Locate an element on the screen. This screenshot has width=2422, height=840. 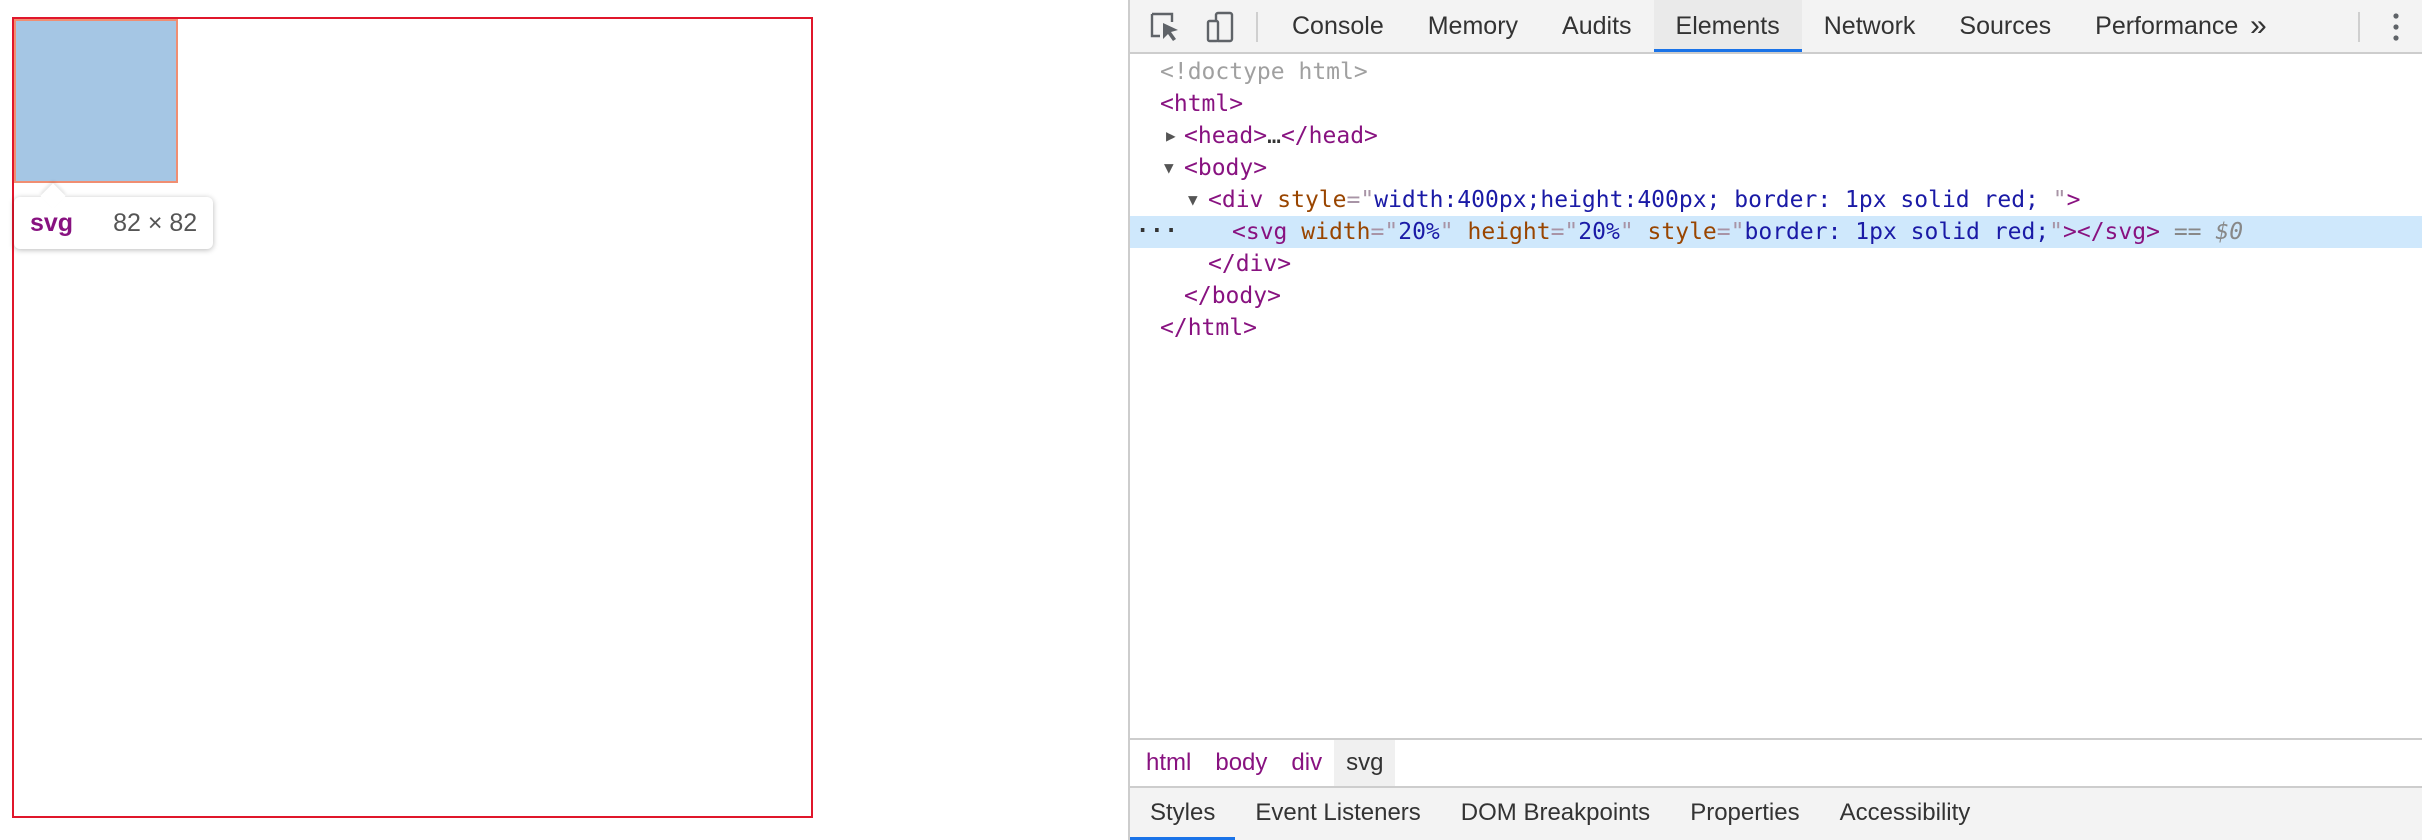
svg-attr-height-name: height is located at coordinates (1509, 232).